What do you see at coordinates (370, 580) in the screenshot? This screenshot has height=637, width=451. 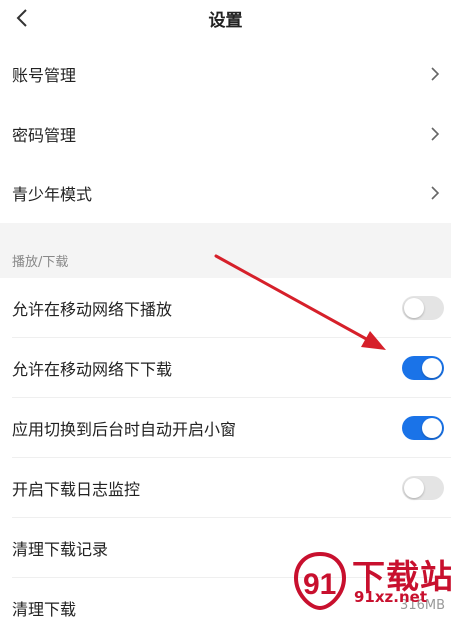 I see `watermark: 91 下载站 91xz.net` at bounding box center [370, 580].